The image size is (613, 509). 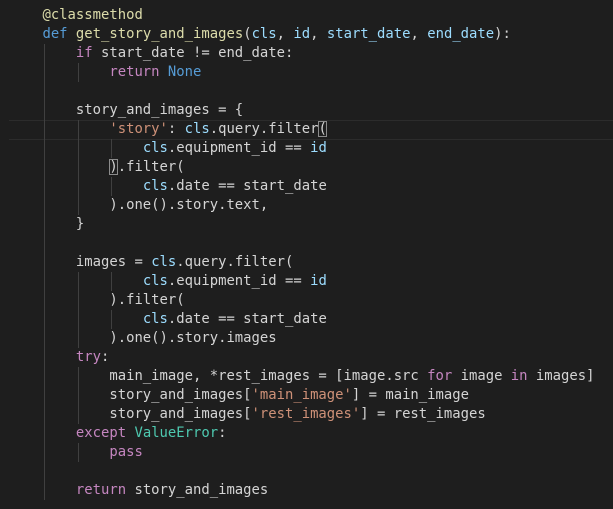 I want to click on code-token: .query.filter(, so click(x=235, y=262).